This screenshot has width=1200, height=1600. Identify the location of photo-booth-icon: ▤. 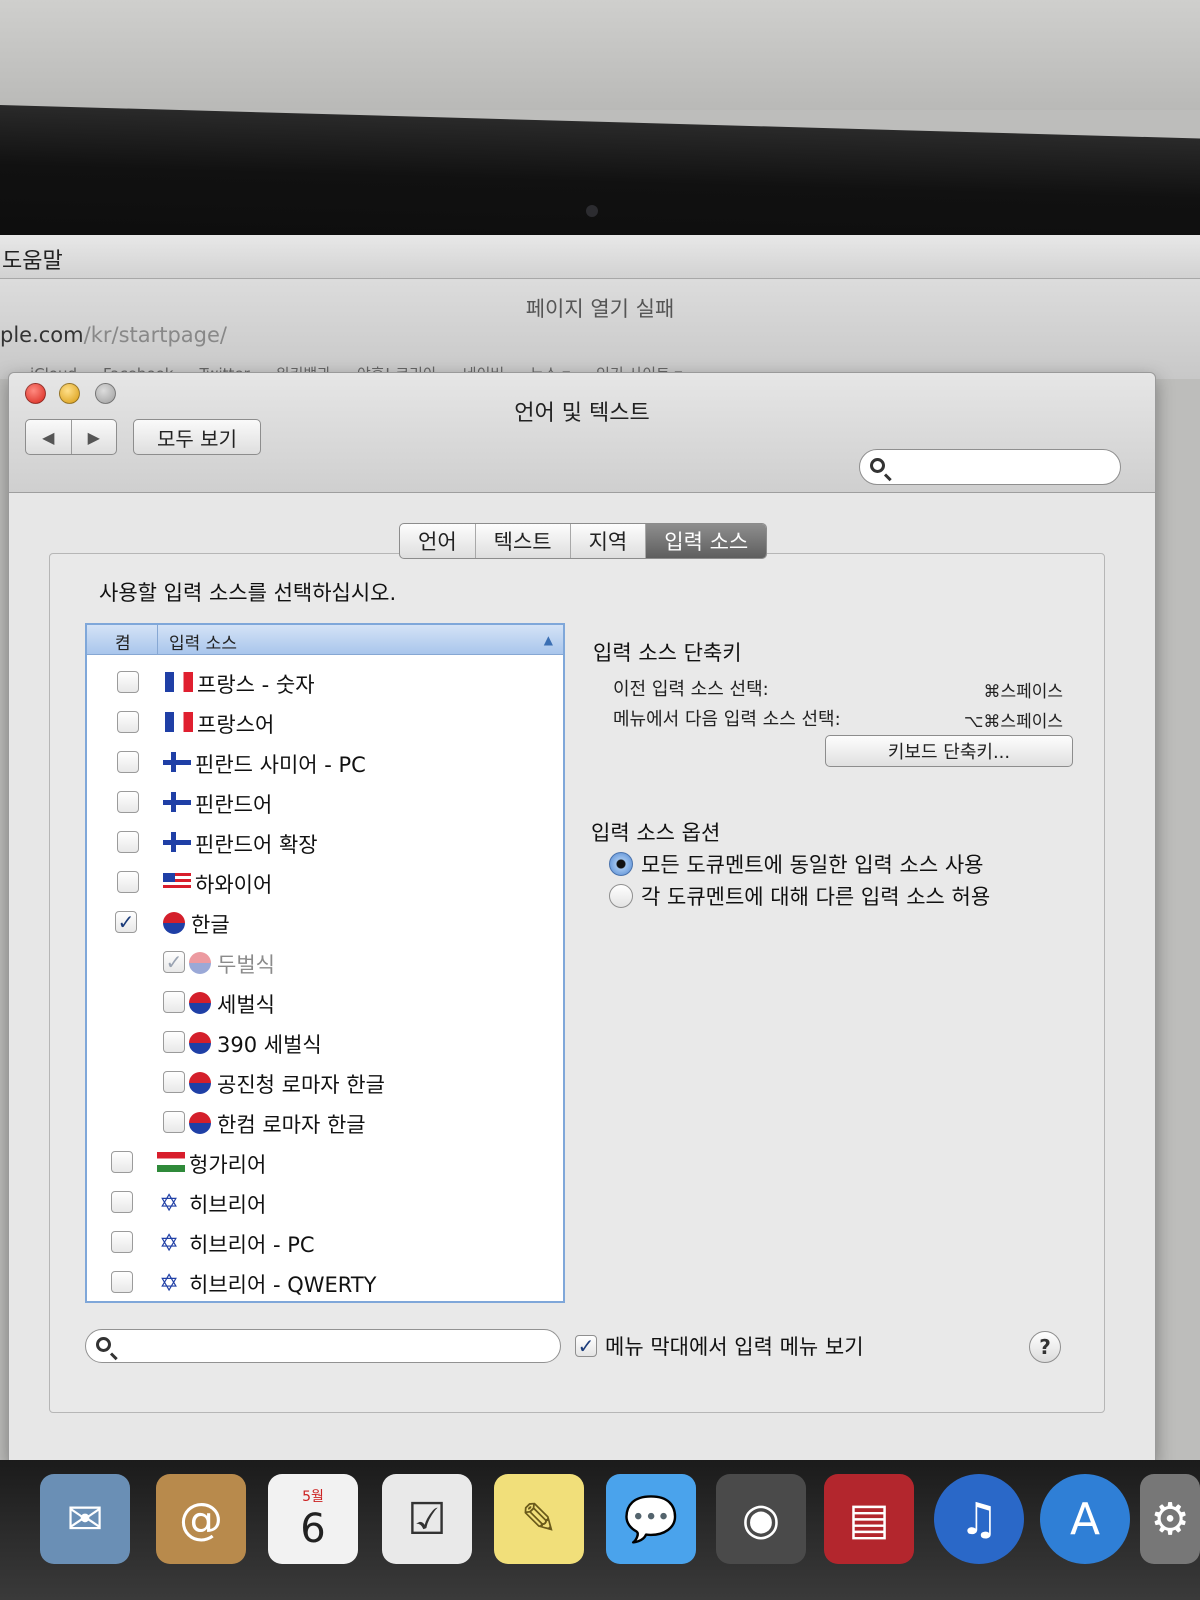
(869, 1519).